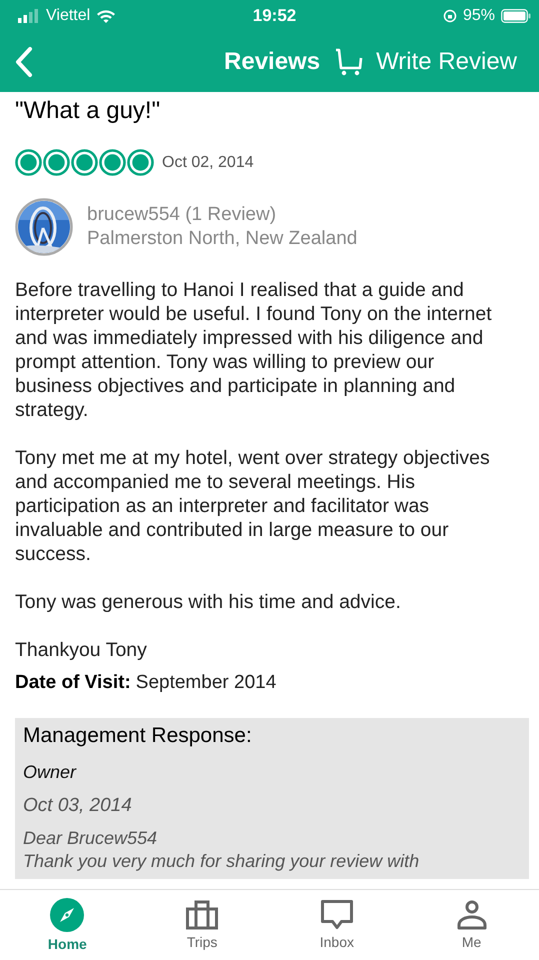 The width and height of the screenshot is (539, 960). What do you see at coordinates (73, 683) in the screenshot?
I see `visit-label: Date of Visit:` at bounding box center [73, 683].